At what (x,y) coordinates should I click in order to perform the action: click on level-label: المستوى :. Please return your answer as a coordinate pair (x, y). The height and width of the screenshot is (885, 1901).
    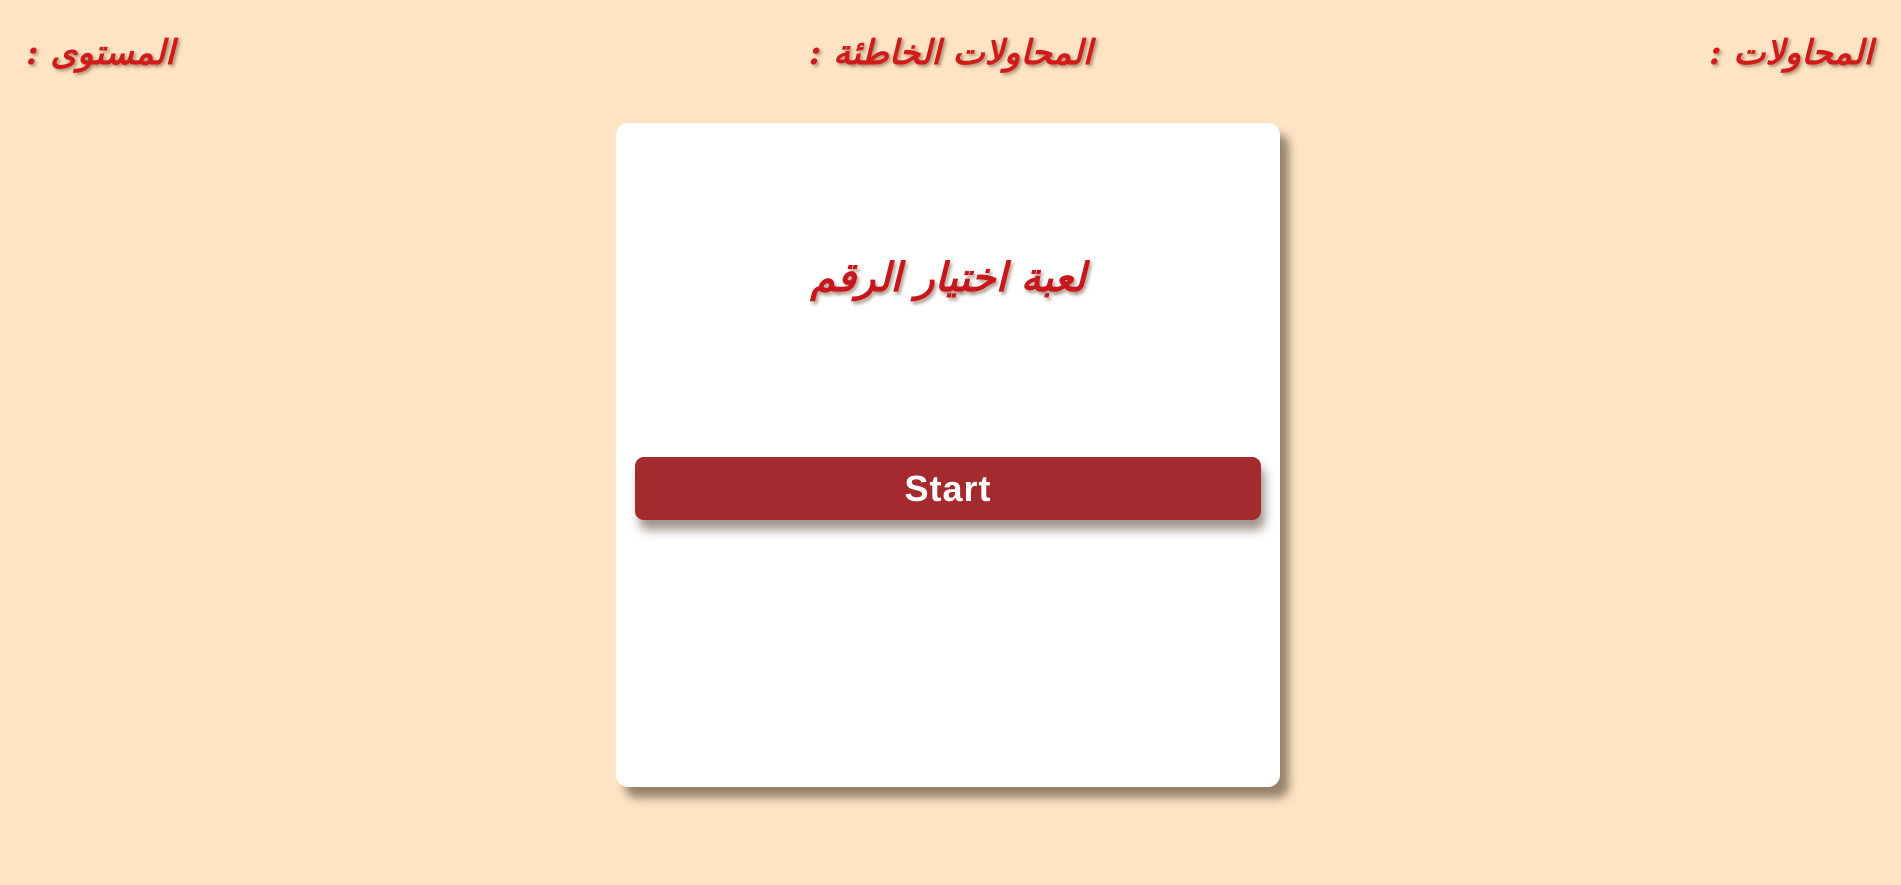
    Looking at the image, I should click on (100, 53).